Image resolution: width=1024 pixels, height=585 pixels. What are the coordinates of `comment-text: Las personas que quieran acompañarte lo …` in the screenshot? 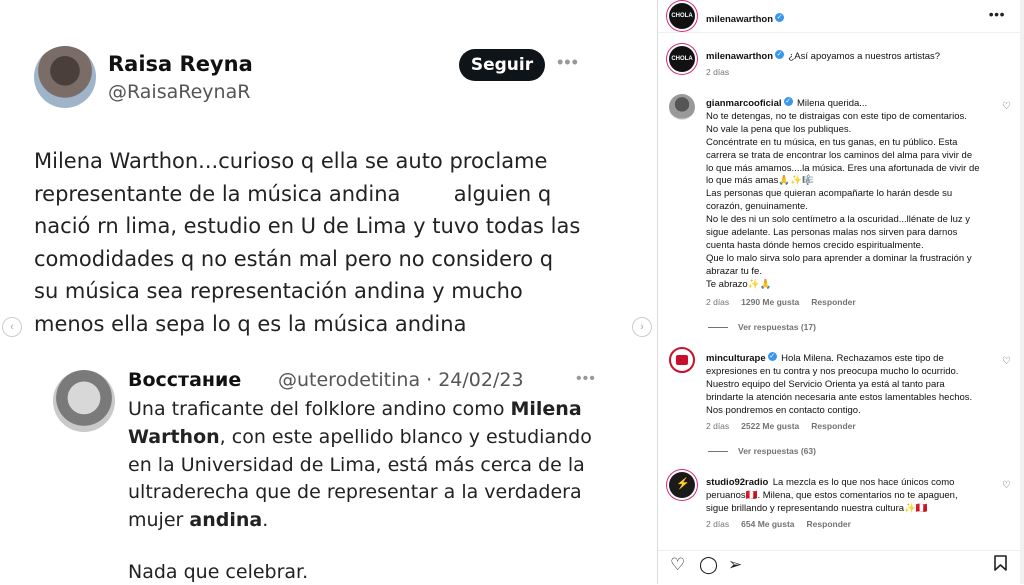 It's located at (829, 194).